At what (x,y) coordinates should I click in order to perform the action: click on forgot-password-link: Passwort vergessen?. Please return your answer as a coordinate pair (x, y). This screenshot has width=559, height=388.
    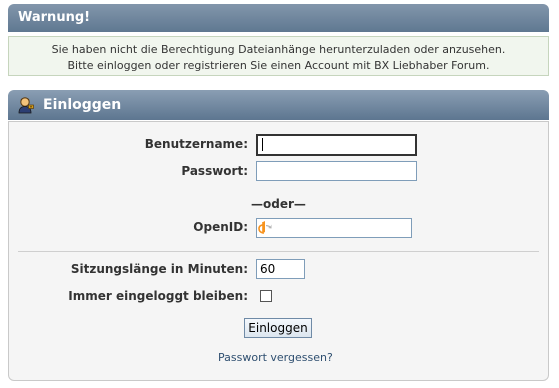
    Looking at the image, I should click on (275, 357).